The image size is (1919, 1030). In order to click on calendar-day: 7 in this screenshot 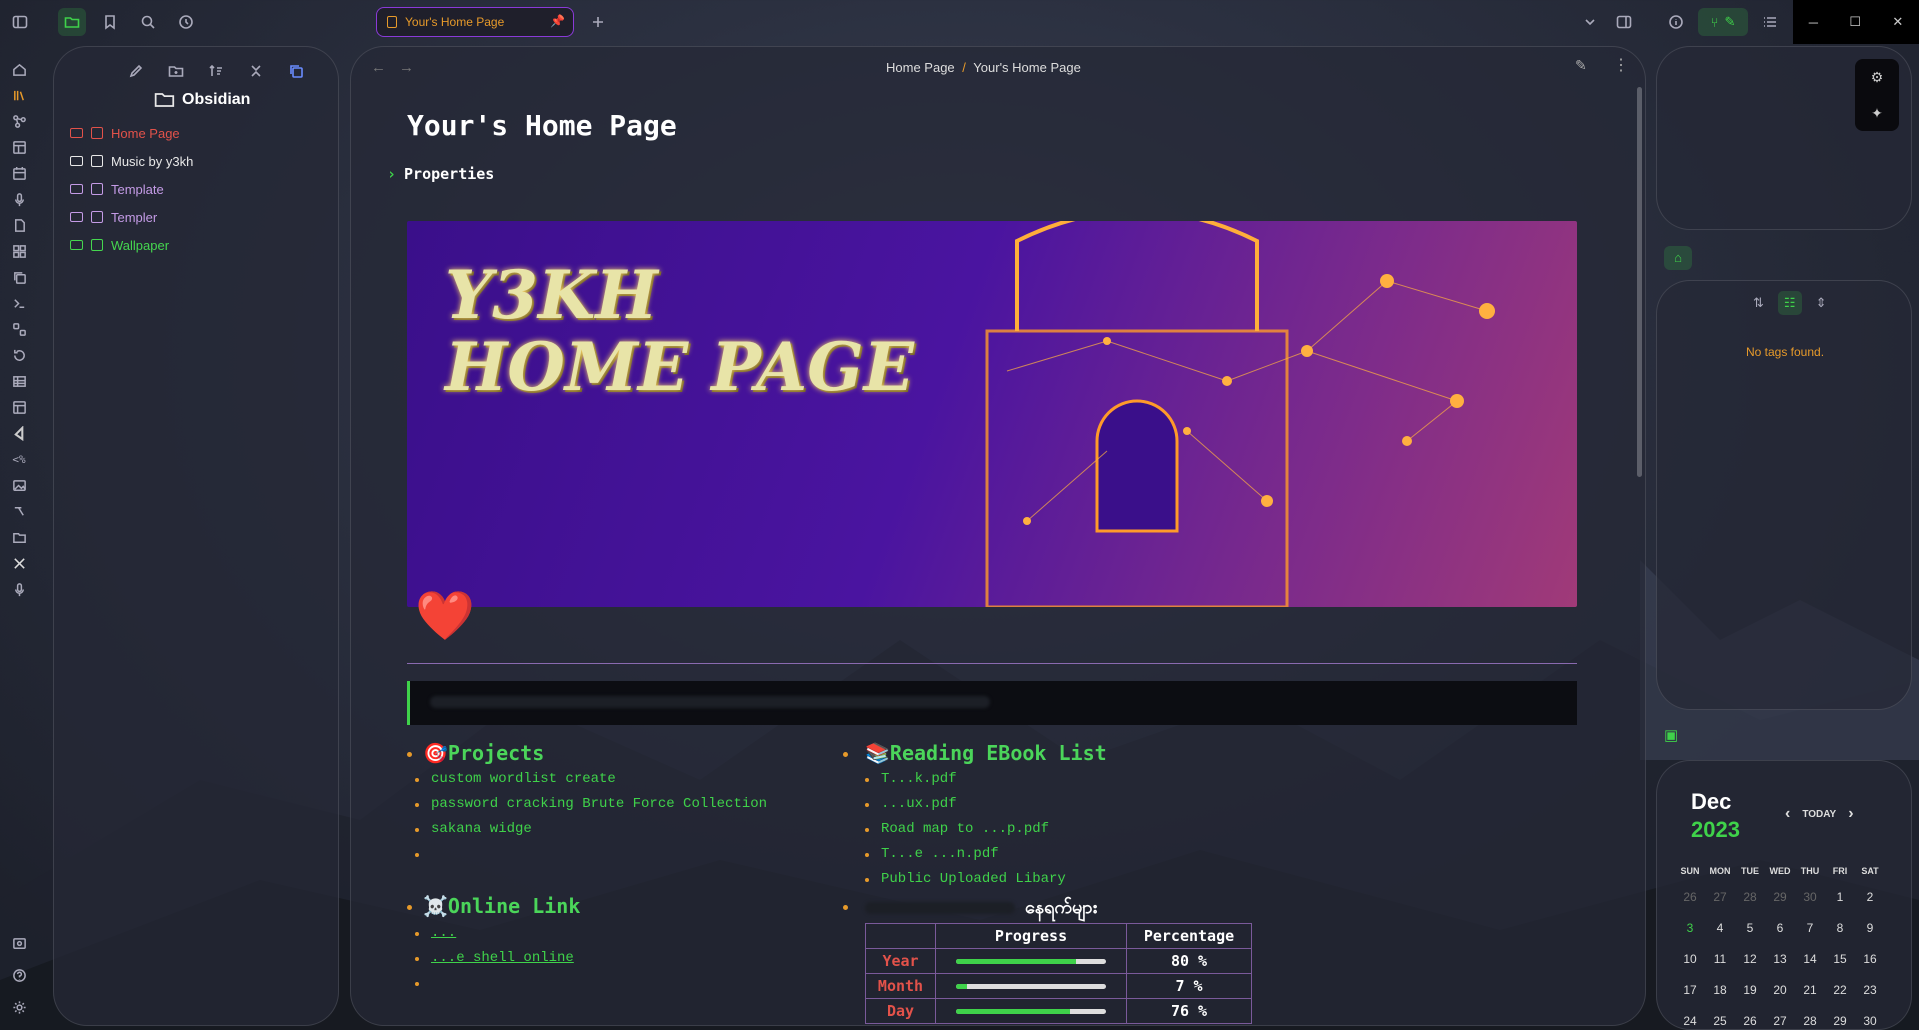, I will do `click(1810, 927)`.